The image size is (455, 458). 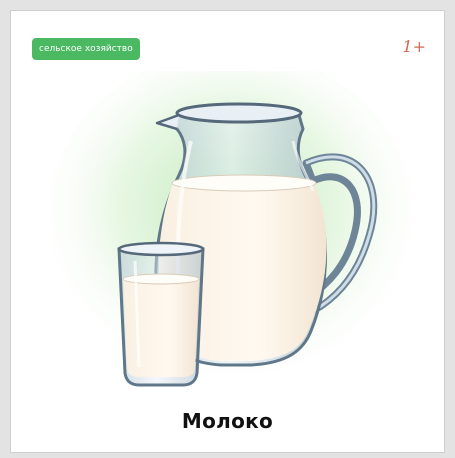 What do you see at coordinates (239, 113) in the screenshot?
I see `jug-rim` at bounding box center [239, 113].